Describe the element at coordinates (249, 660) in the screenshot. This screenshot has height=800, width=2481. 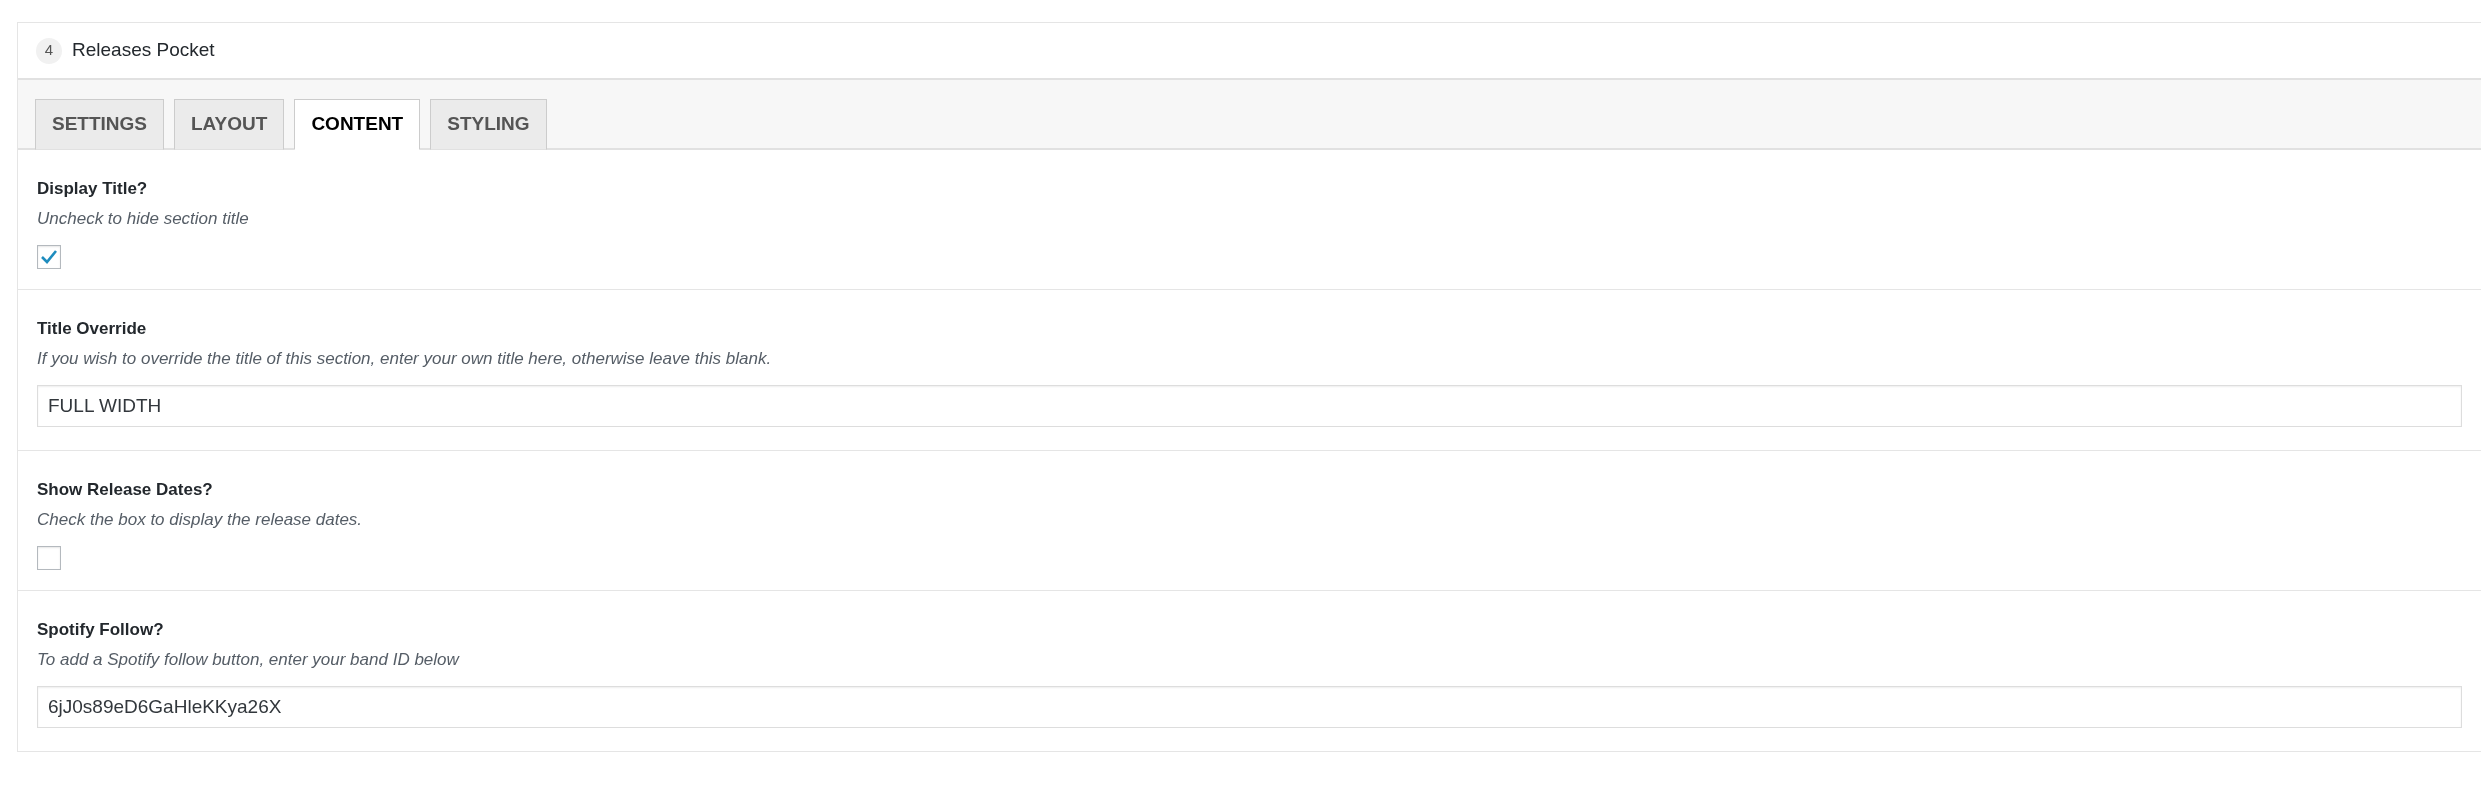
I see `field-description: To add a Spotify follow button, enter your band ID below` at that location.